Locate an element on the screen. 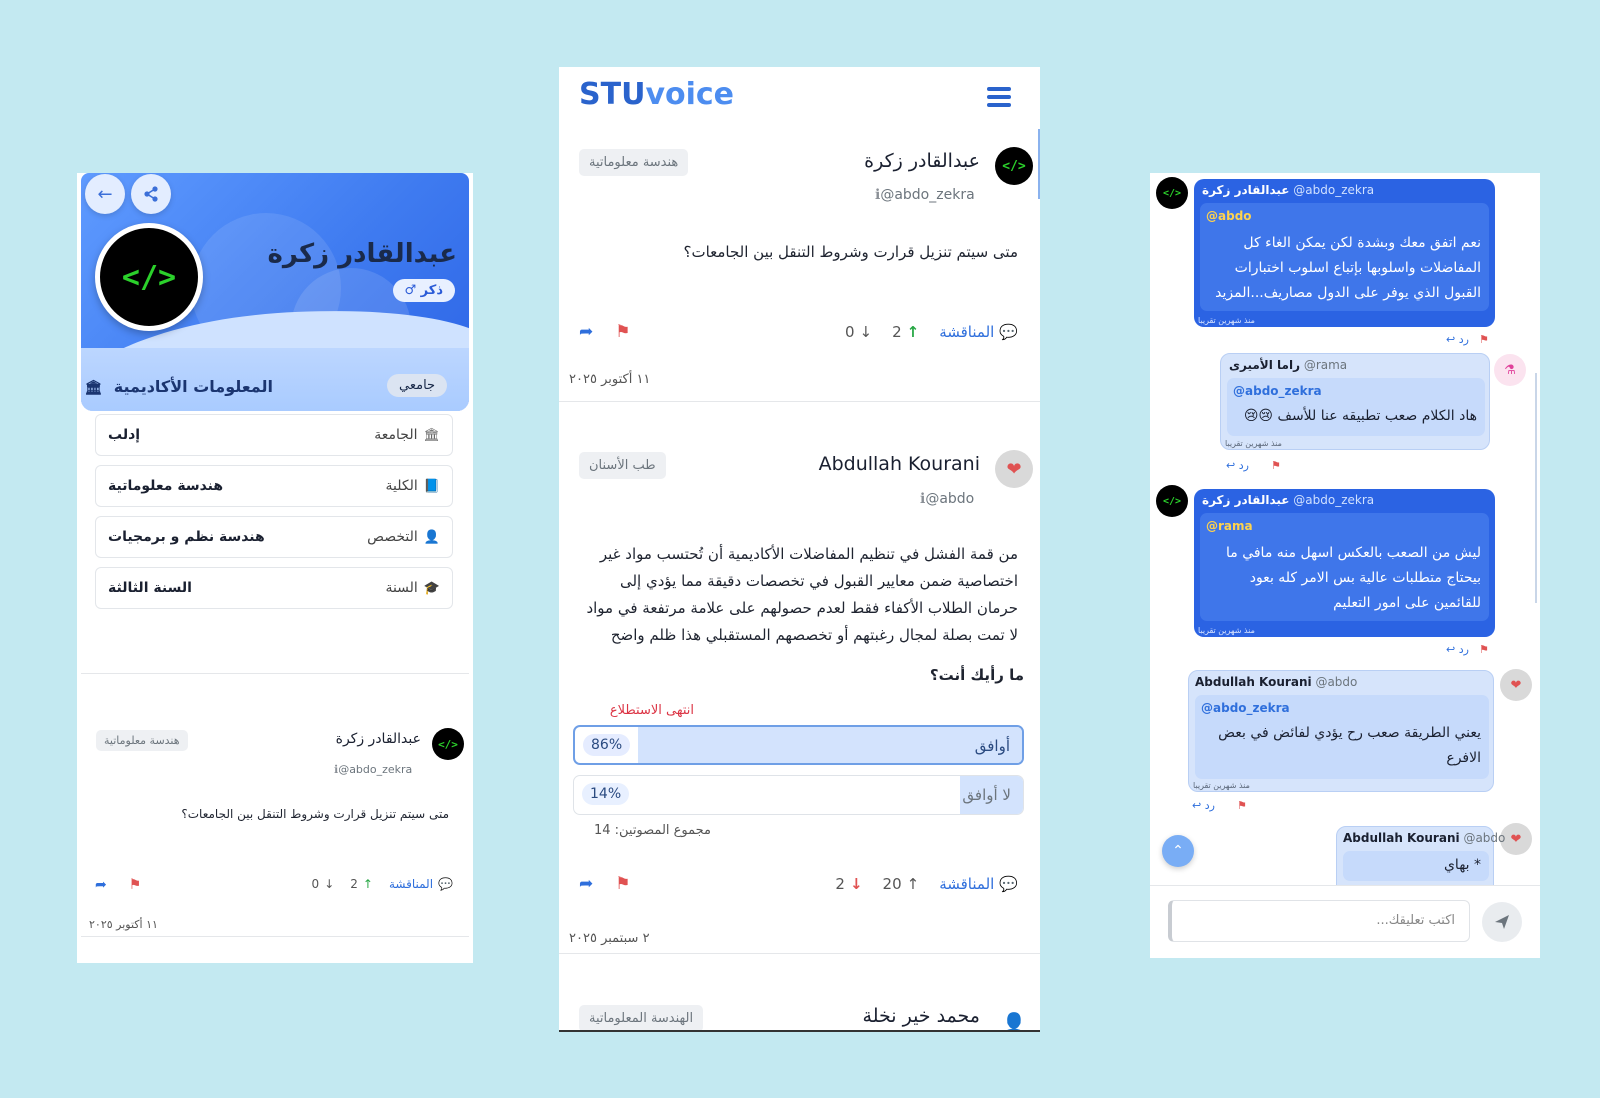  menu-toggle-button is located at coordinates (999, 97).